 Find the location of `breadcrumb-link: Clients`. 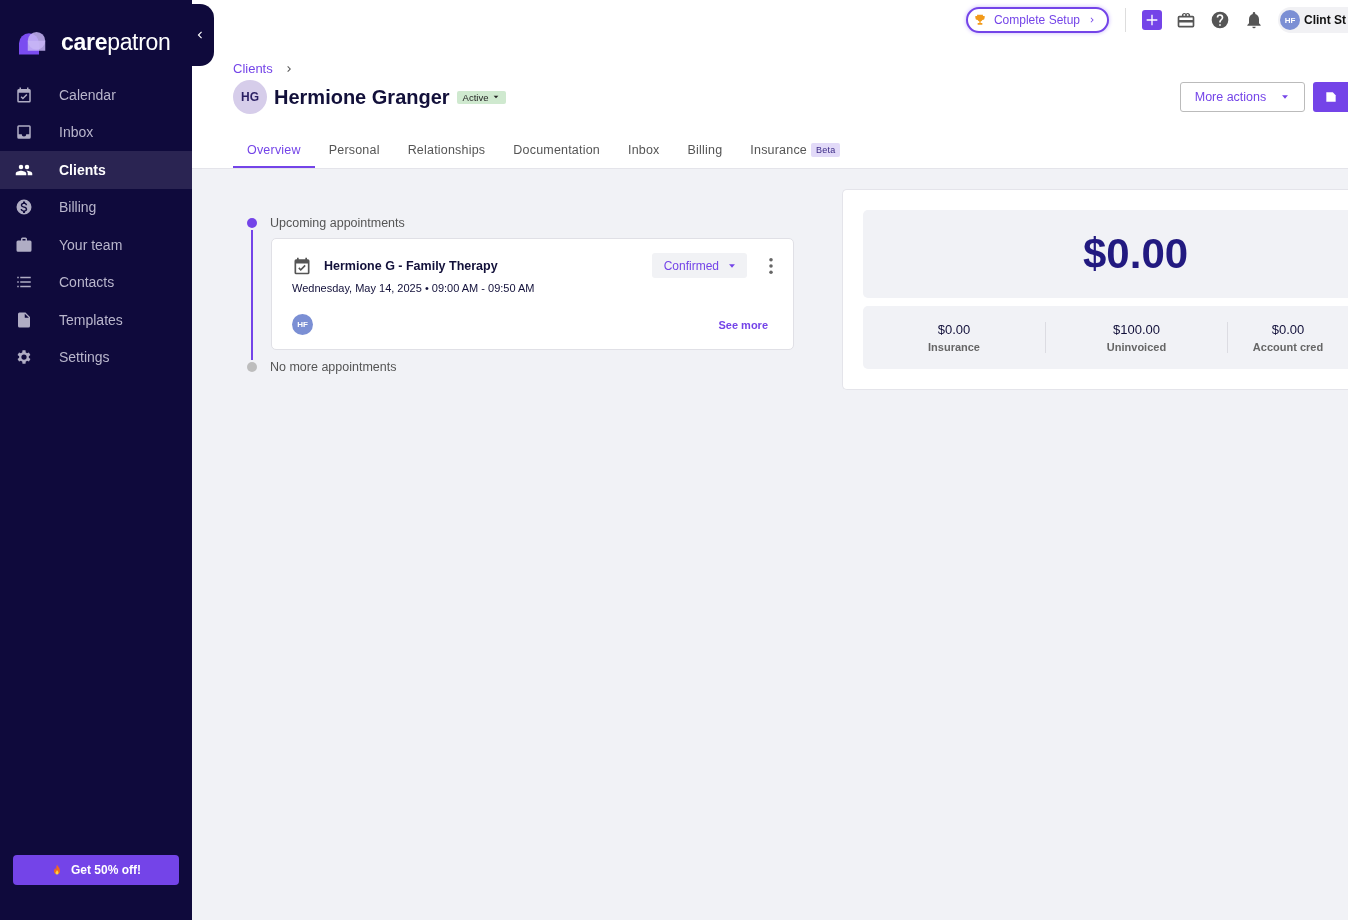

breadcrumb-link: Clients is located at coordinates (253, 68).